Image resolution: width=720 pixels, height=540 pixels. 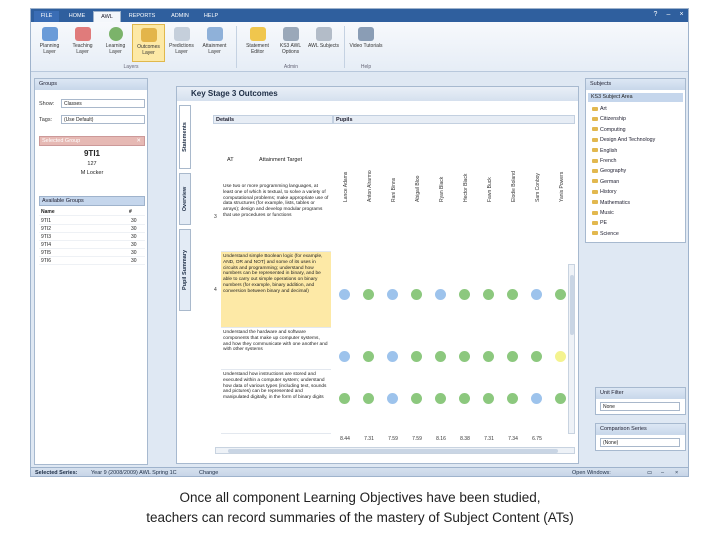 I want to click on comparison-series-combo: (None), so click(x=640, y=442).